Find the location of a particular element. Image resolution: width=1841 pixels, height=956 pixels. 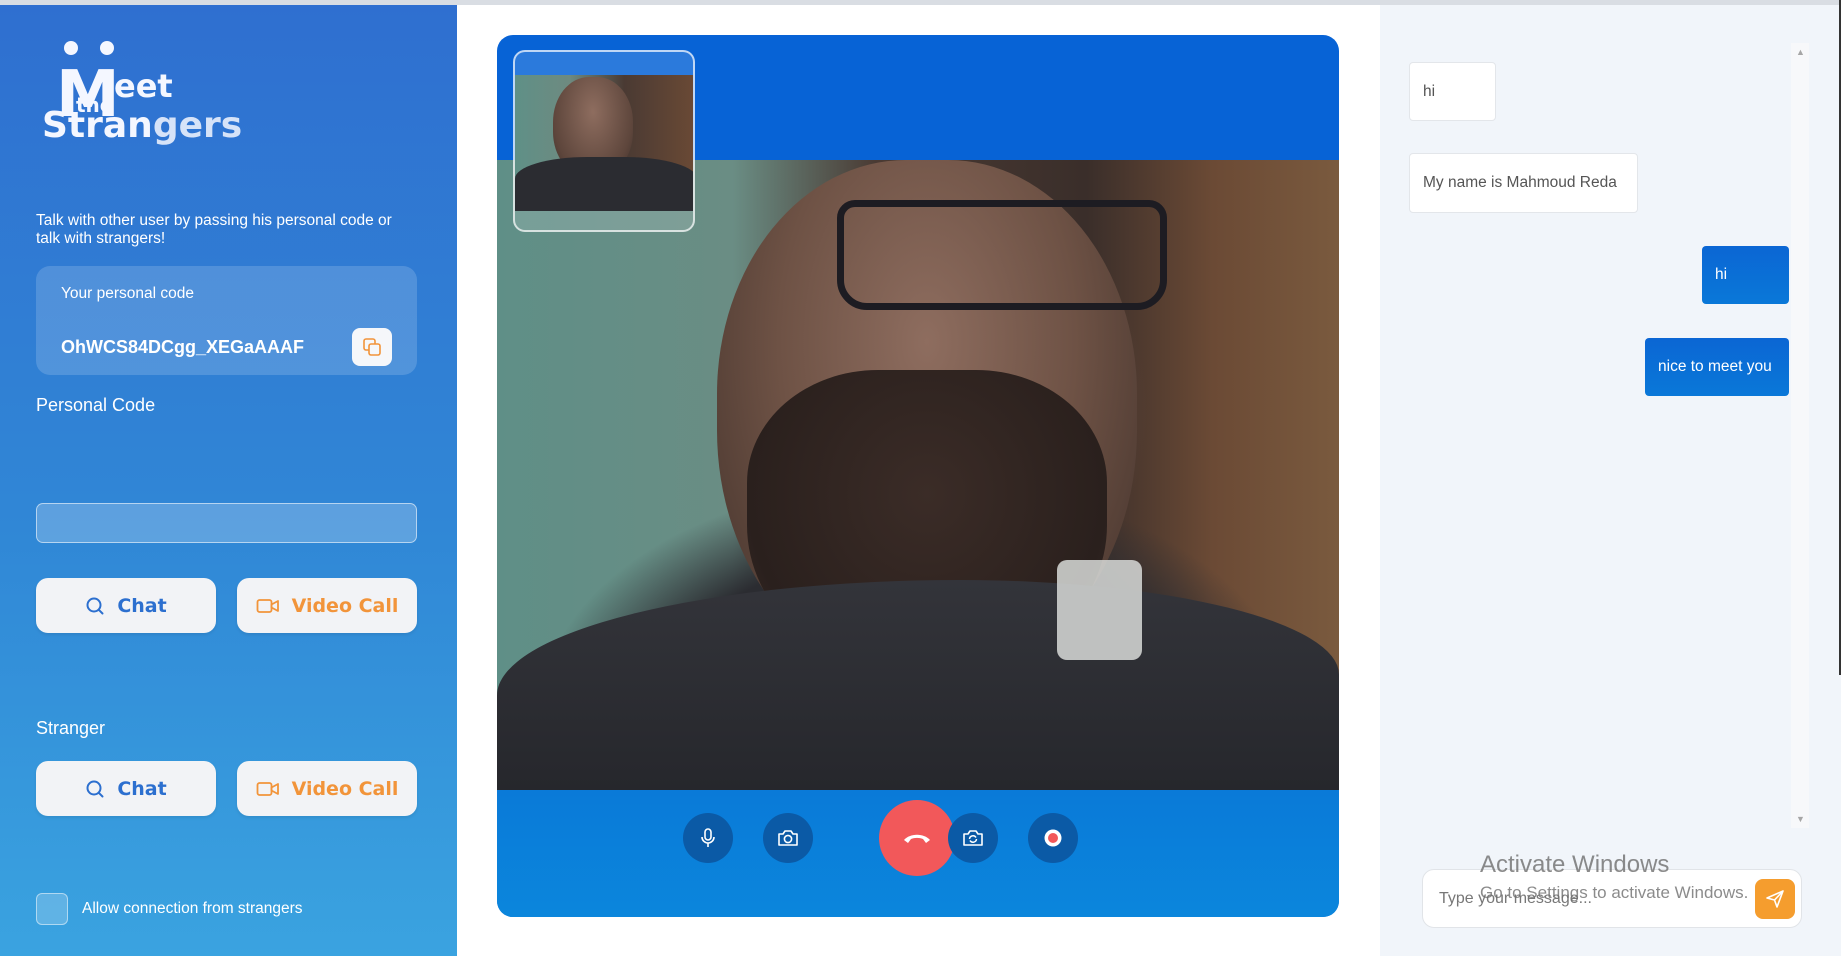

copy-icon is located at coordinates (372, 347).